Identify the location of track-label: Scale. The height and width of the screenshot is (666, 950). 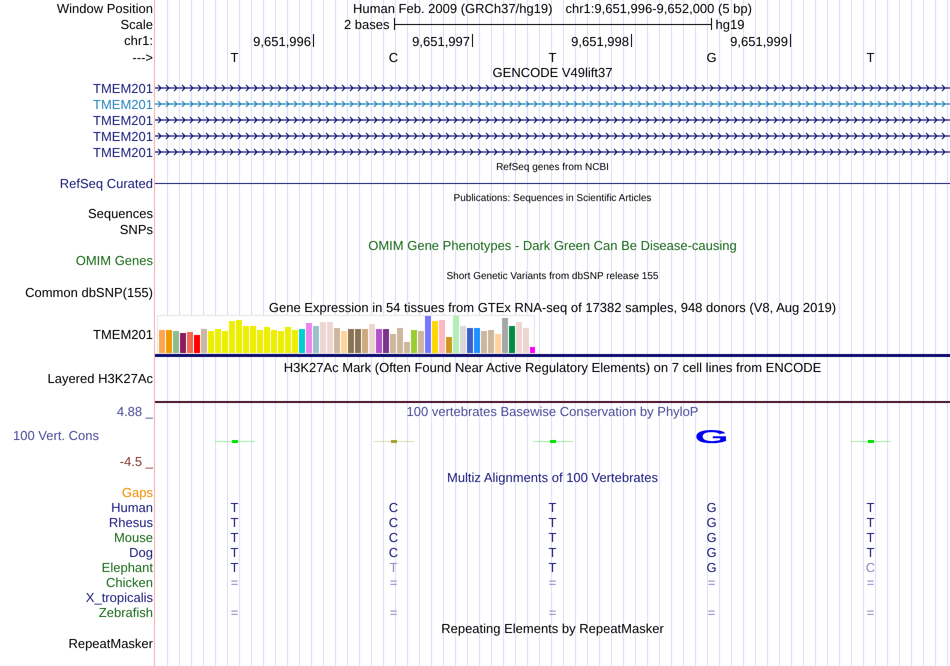
(136, 24).